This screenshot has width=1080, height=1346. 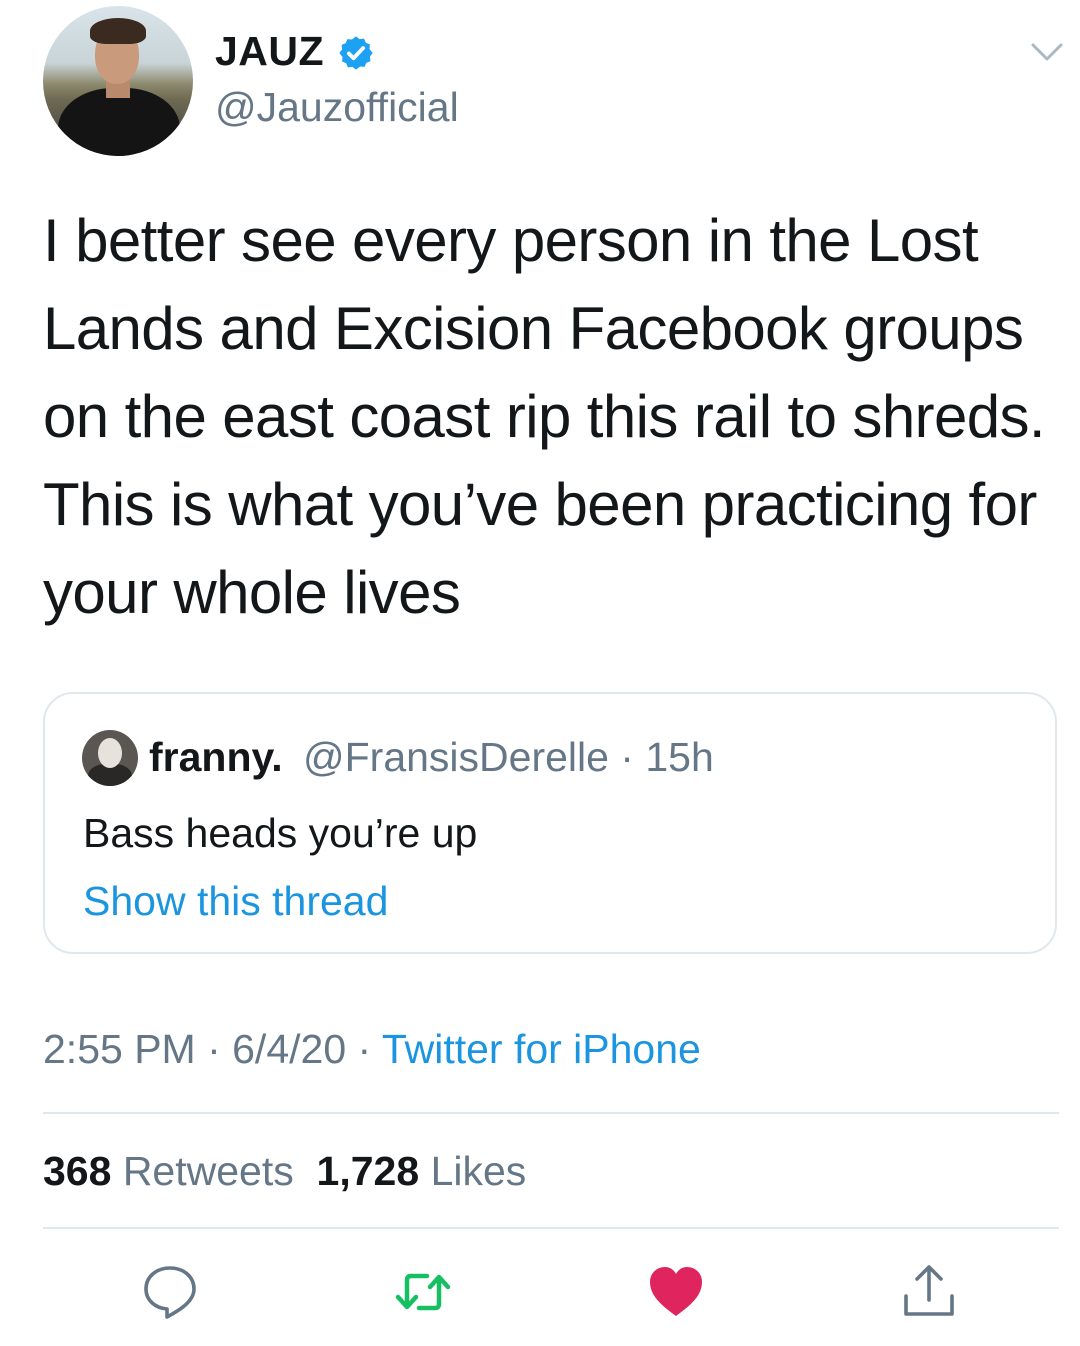 What do you see at coordinates (356, 53) in the screenshot?
I see `verified-badge-icon` at bounding box center [356, 53].